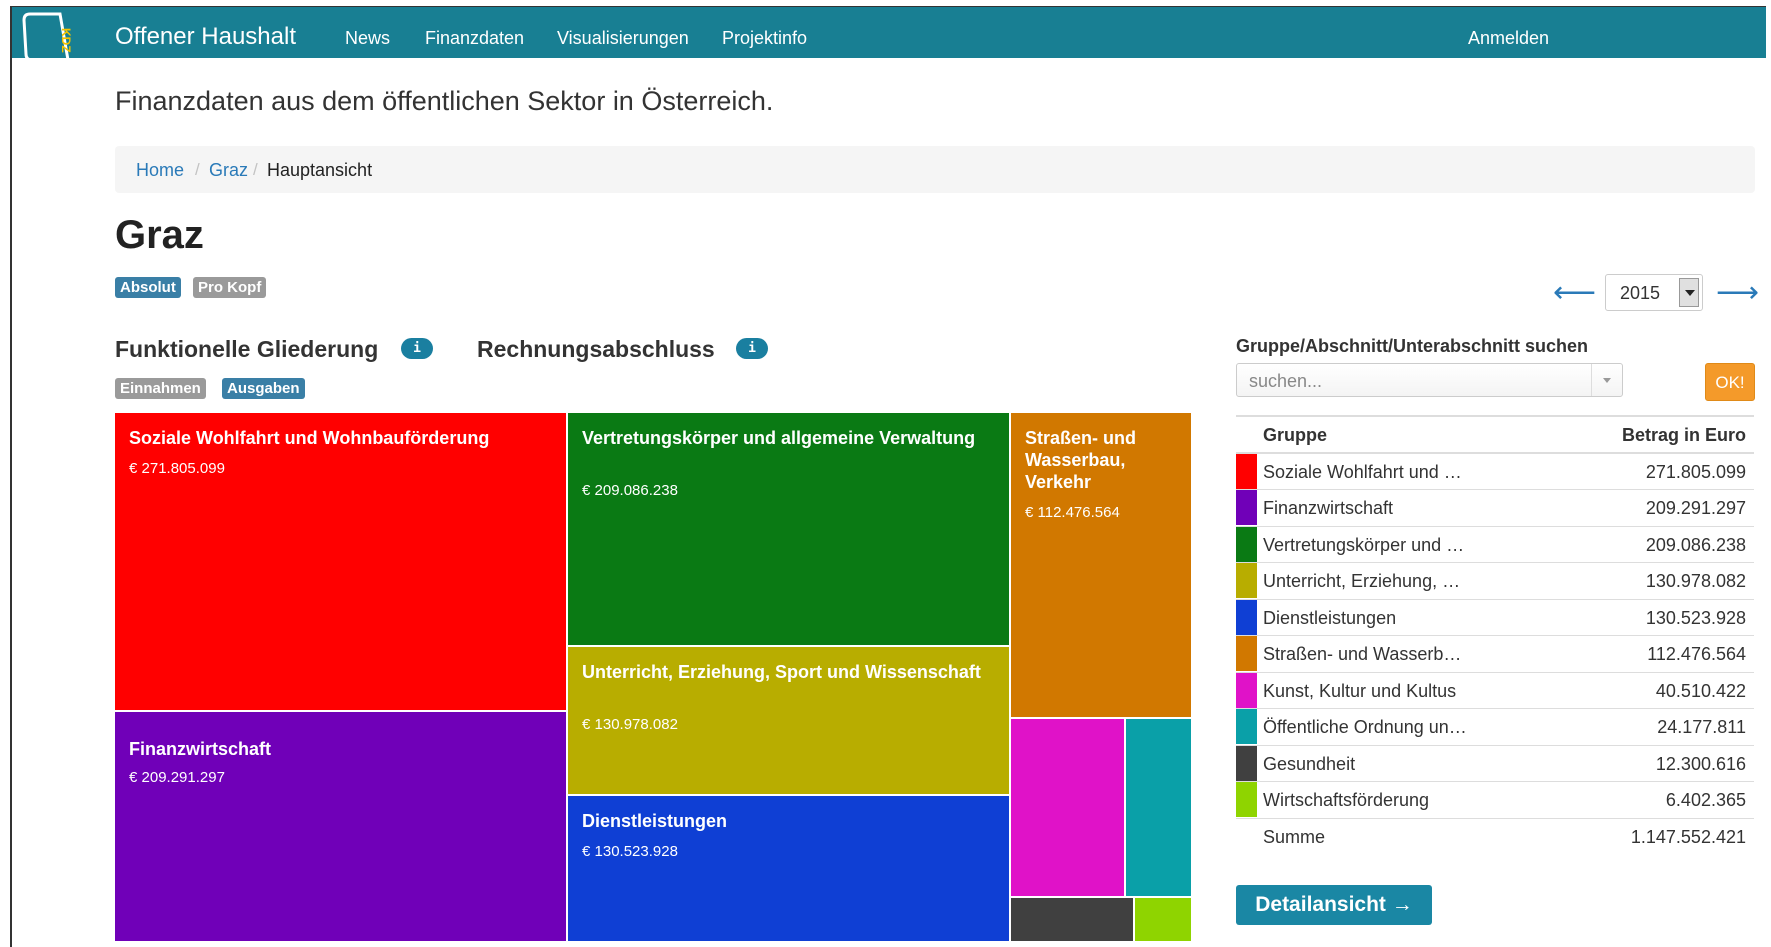  Describe the element at coordinates (1574, 292) in the screenshot. I see `prev-year-arrow-icon: ⟵` at that location.